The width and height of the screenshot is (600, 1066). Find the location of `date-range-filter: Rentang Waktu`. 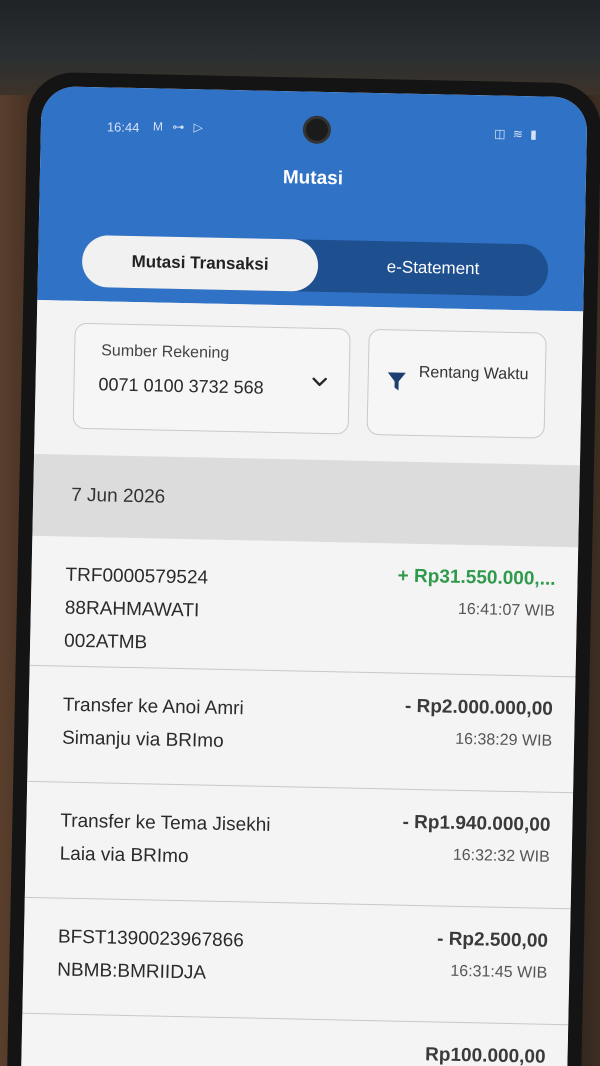

date-range-filter: Rentang Waktu is located at coordinates (456, 383).